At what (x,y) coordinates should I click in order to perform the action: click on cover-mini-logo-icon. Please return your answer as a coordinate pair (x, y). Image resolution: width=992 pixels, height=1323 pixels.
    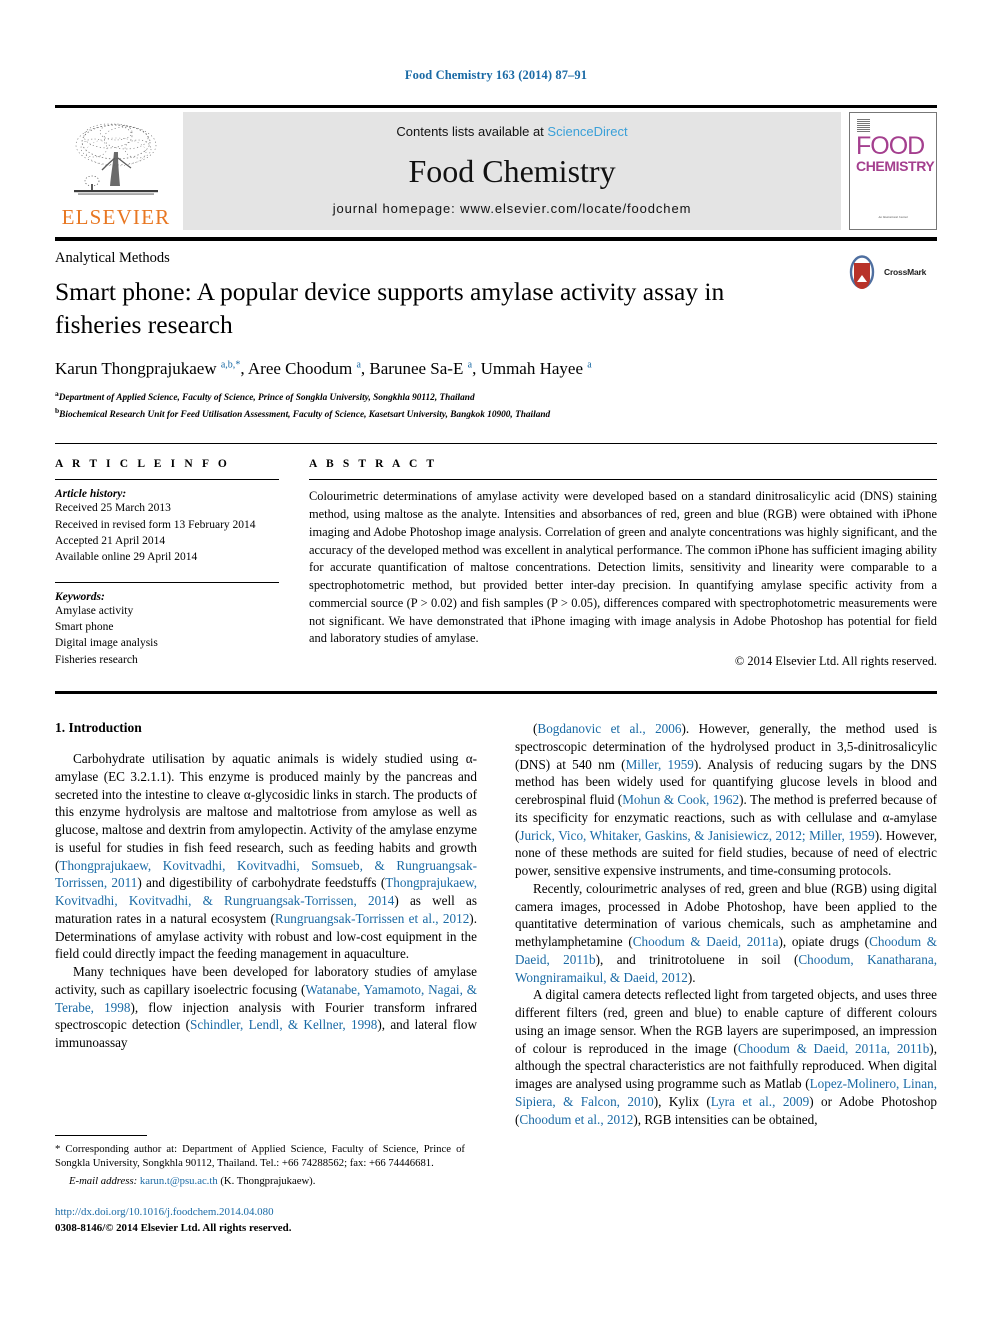
    Looking at the image, I should click on (863, 125).